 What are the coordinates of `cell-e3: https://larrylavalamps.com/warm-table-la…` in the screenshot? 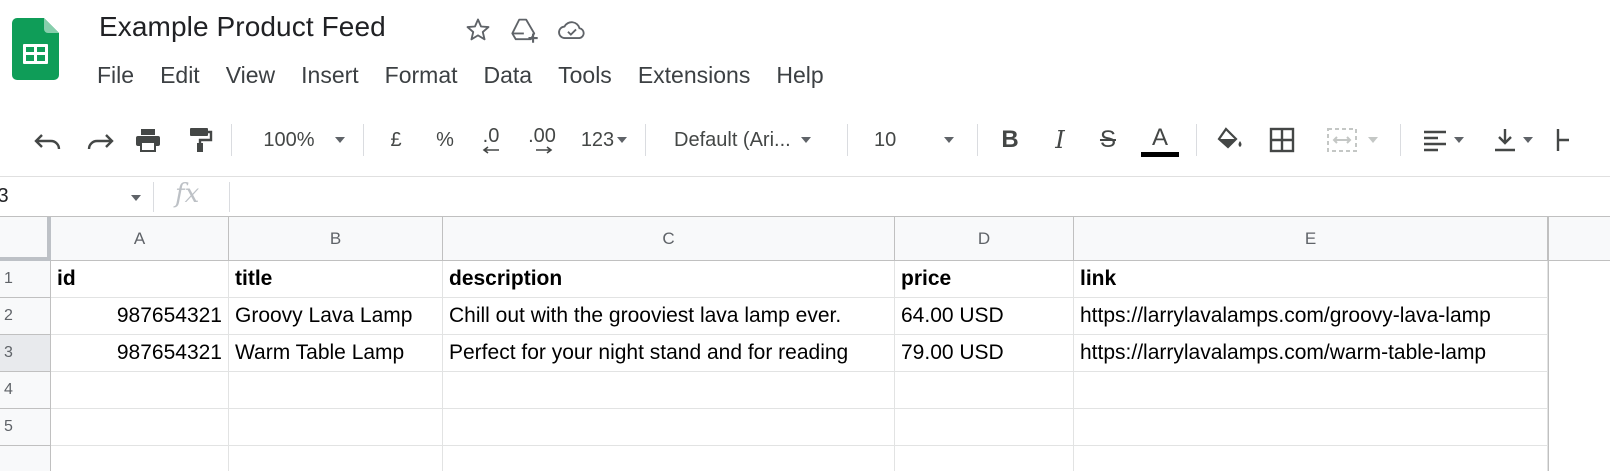 It's located at (1311, 353).